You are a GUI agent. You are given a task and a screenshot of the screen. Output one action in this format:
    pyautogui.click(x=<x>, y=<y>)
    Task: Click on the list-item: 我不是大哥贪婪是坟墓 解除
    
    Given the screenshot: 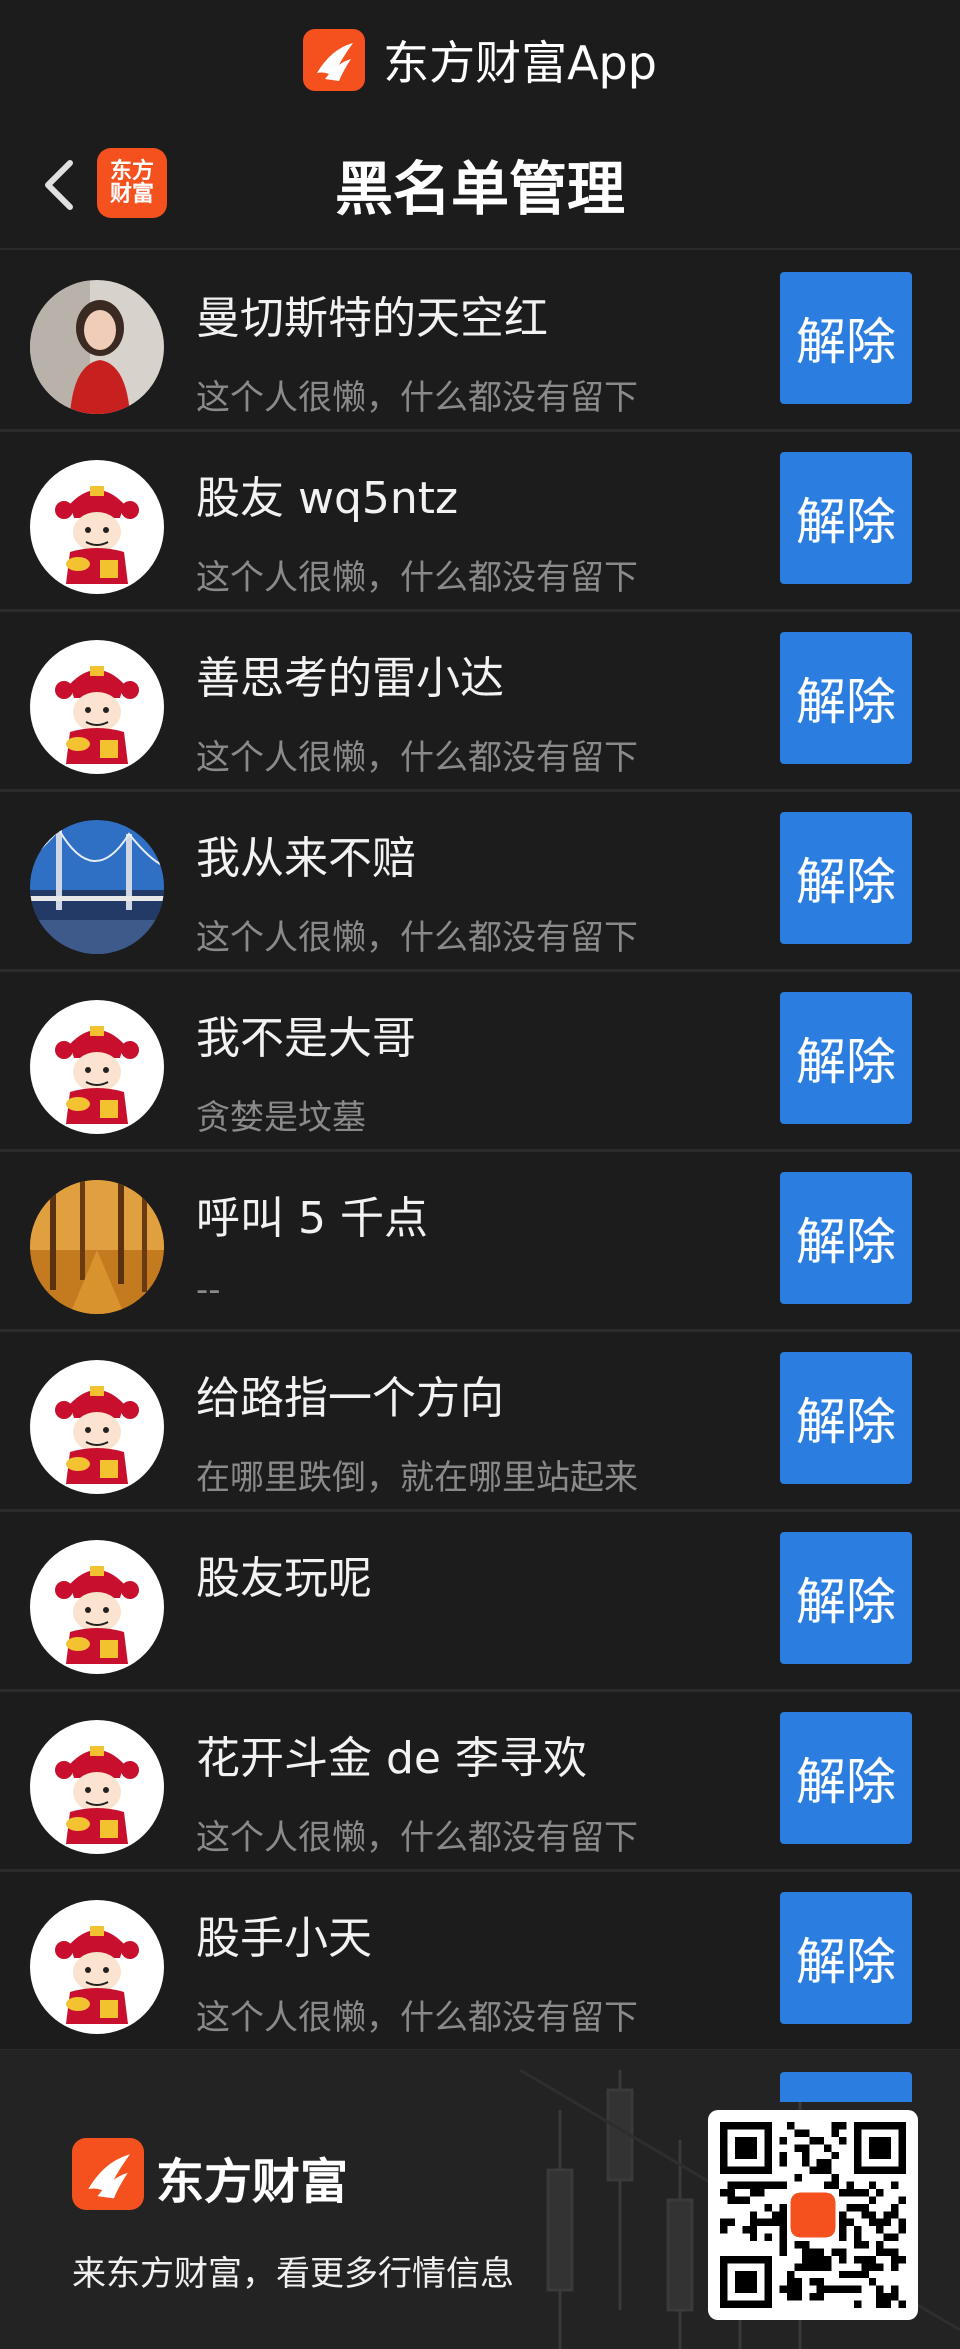 What is the action you would take?
    pyautogui.click(x=480, y=1062)
    